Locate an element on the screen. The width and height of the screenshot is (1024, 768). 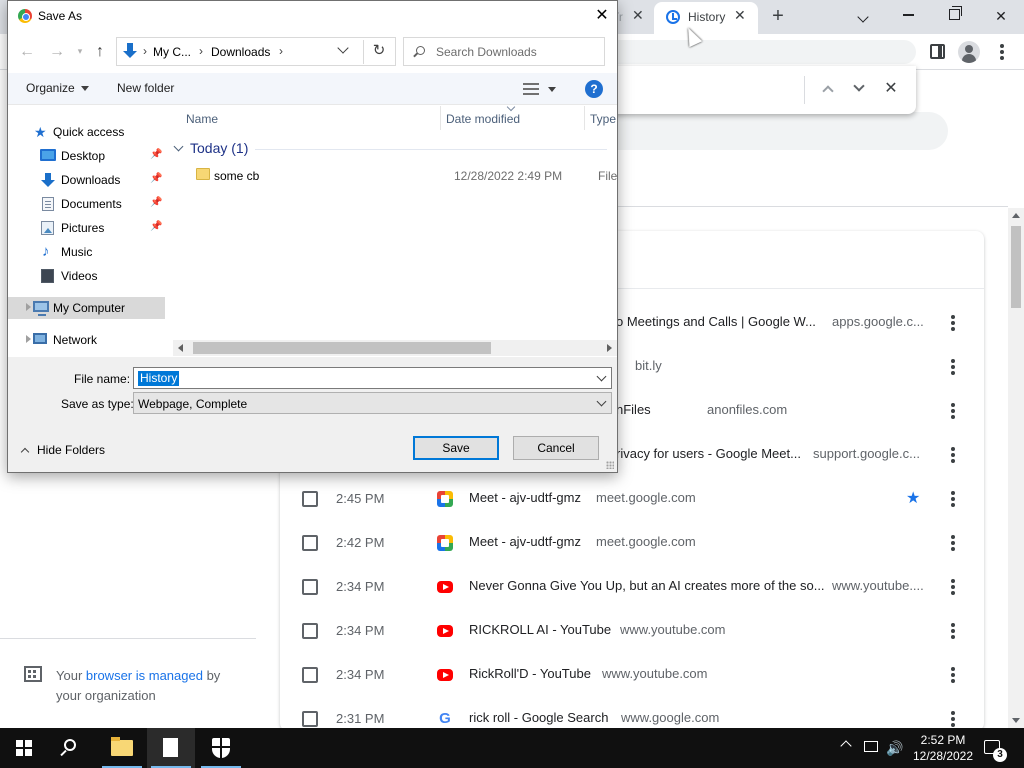
scroll-up-arrow-icon is located at coordinates (1016, 215).